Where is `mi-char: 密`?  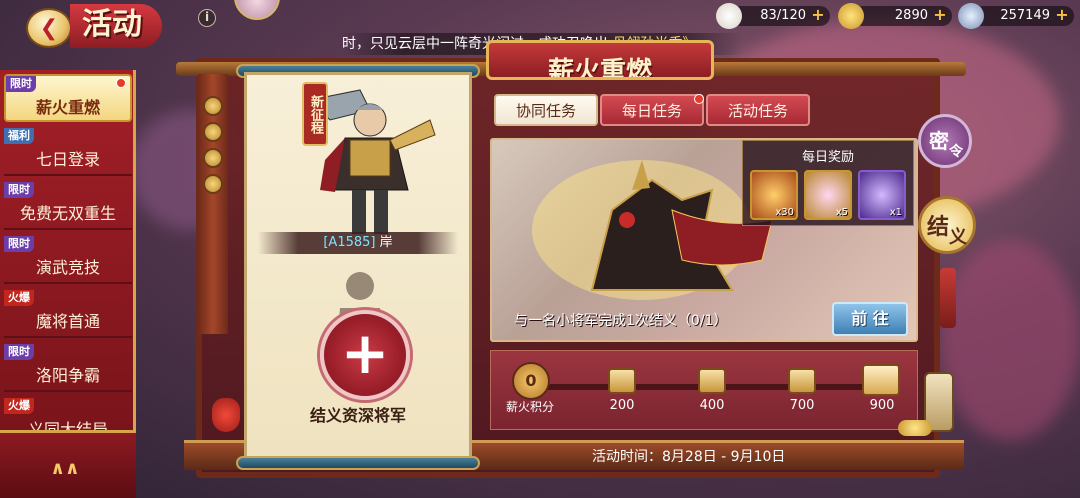
mi-char: 密 is located at coordinates (939, 141).